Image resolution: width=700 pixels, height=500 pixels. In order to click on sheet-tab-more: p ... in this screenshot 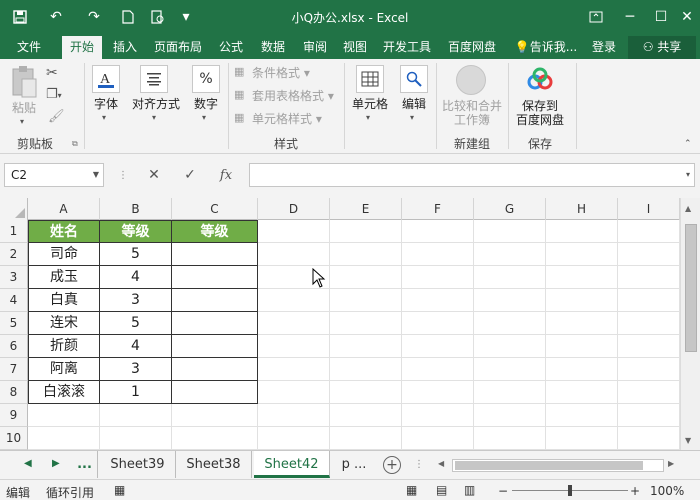, I will do `click(354, 464)`.